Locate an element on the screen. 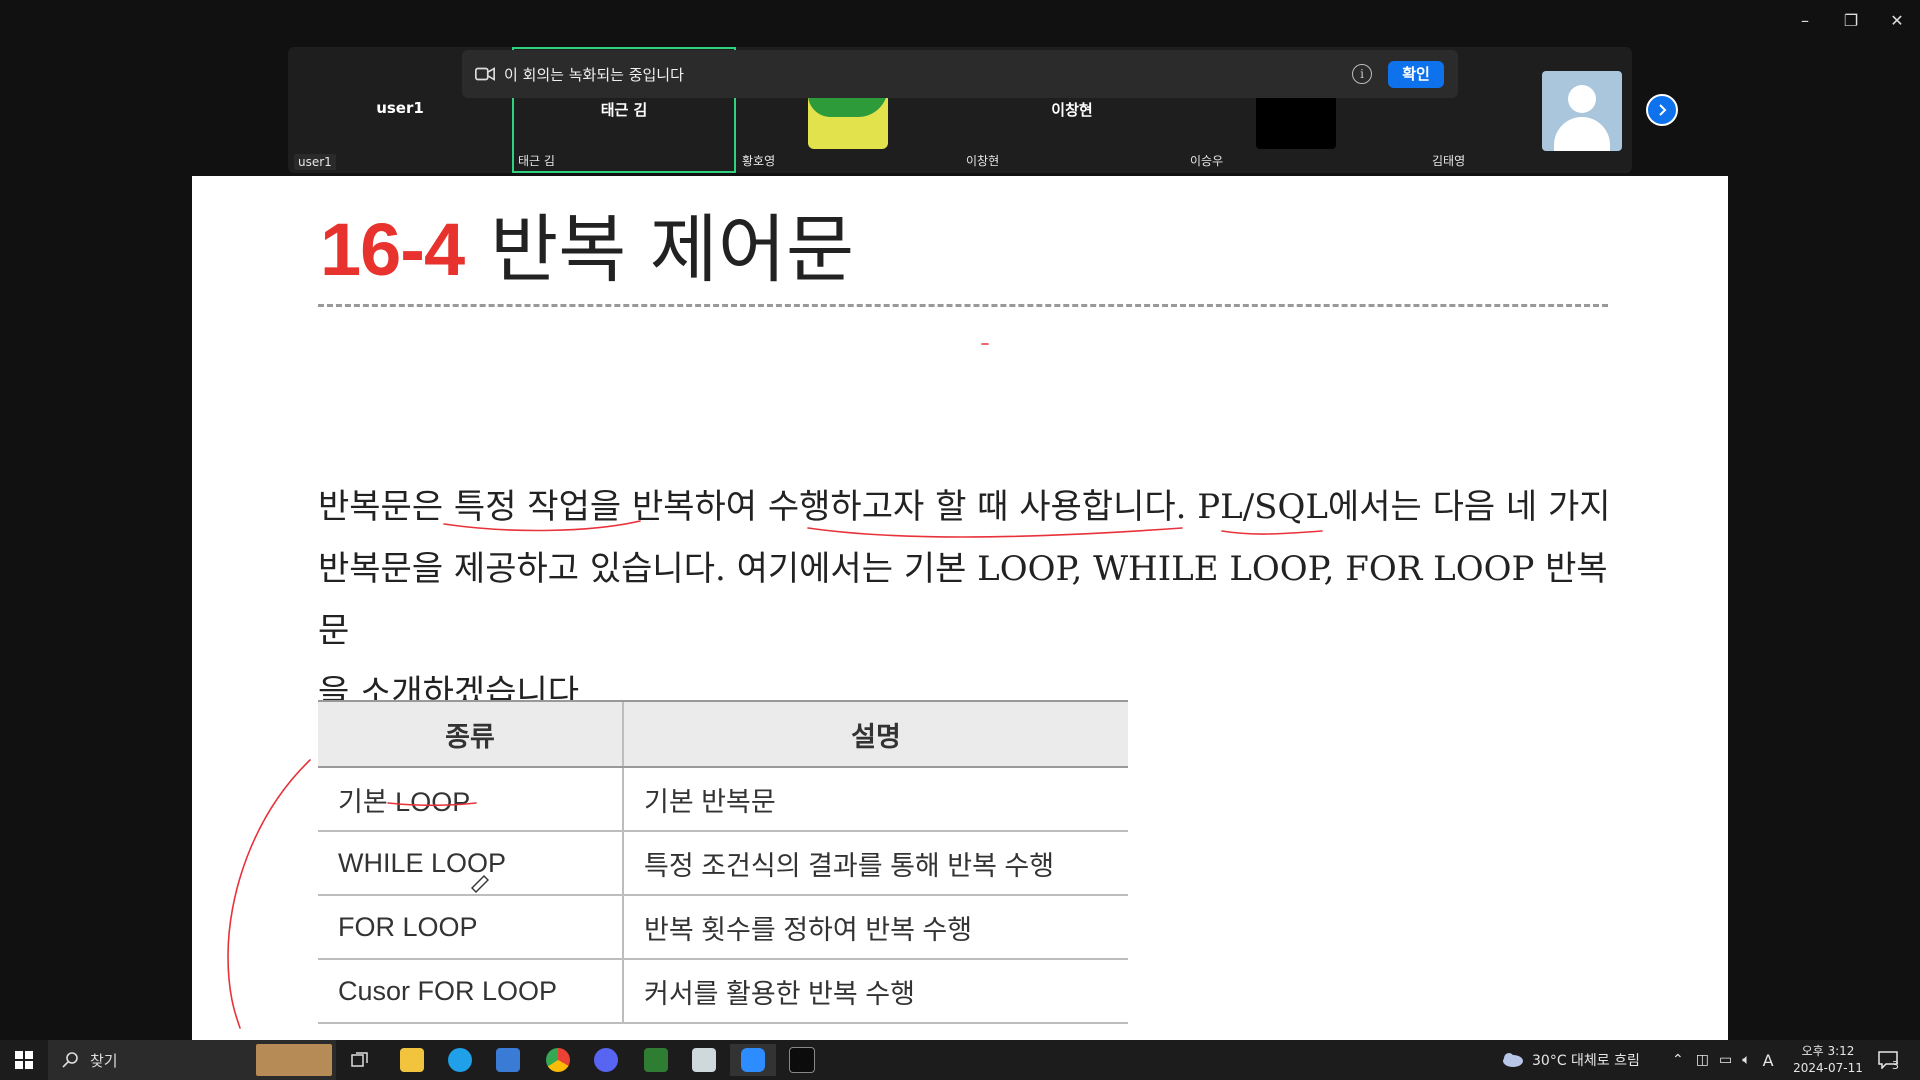 The height and width of the screenshot is (1080, 1920). store-icon is located at coordinates (508, 1060).